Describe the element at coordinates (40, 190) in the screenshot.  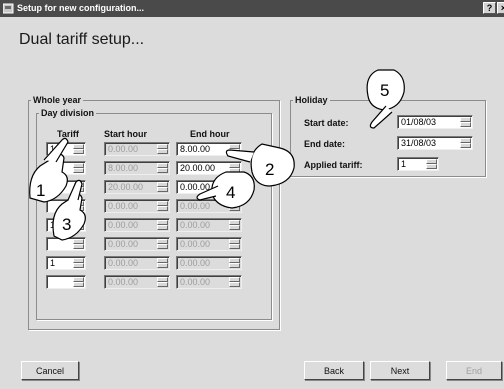
I see `callout-number: 1` at that location.